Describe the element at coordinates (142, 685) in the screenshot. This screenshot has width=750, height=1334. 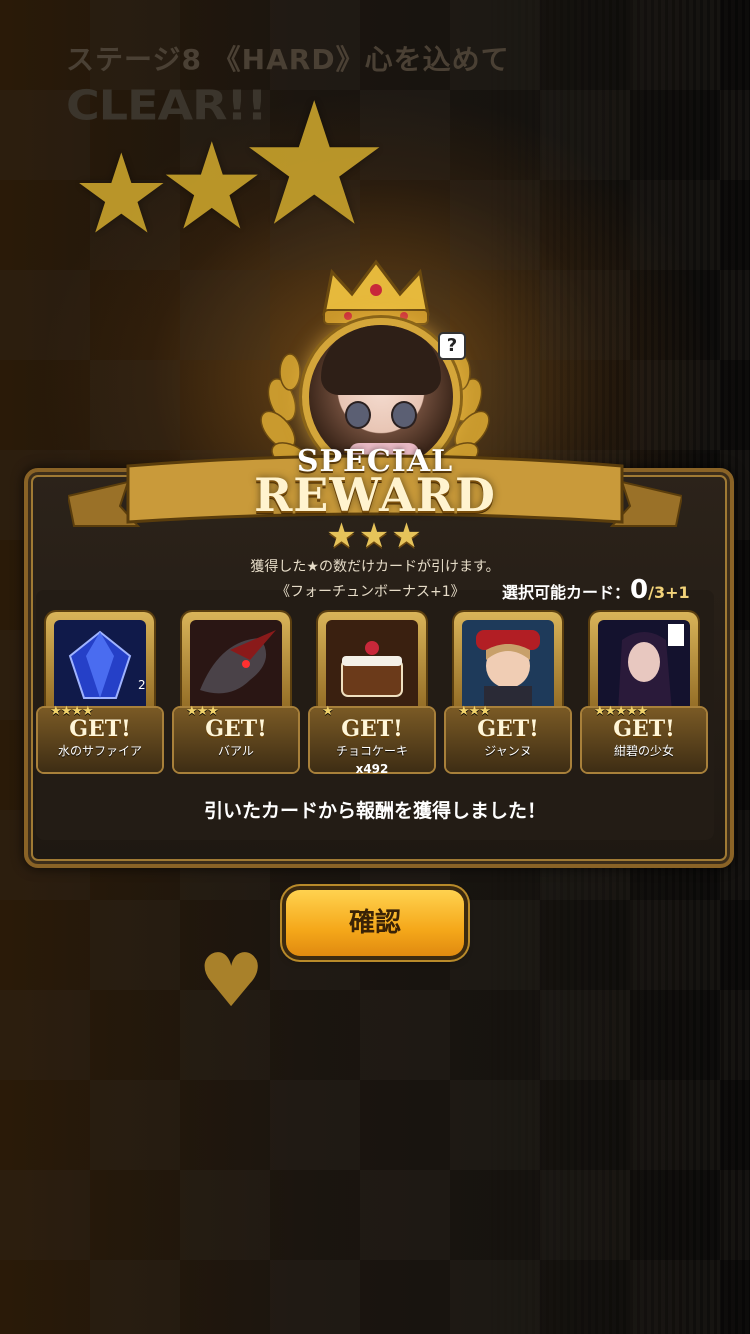
I see `card-count: 2` at that location.